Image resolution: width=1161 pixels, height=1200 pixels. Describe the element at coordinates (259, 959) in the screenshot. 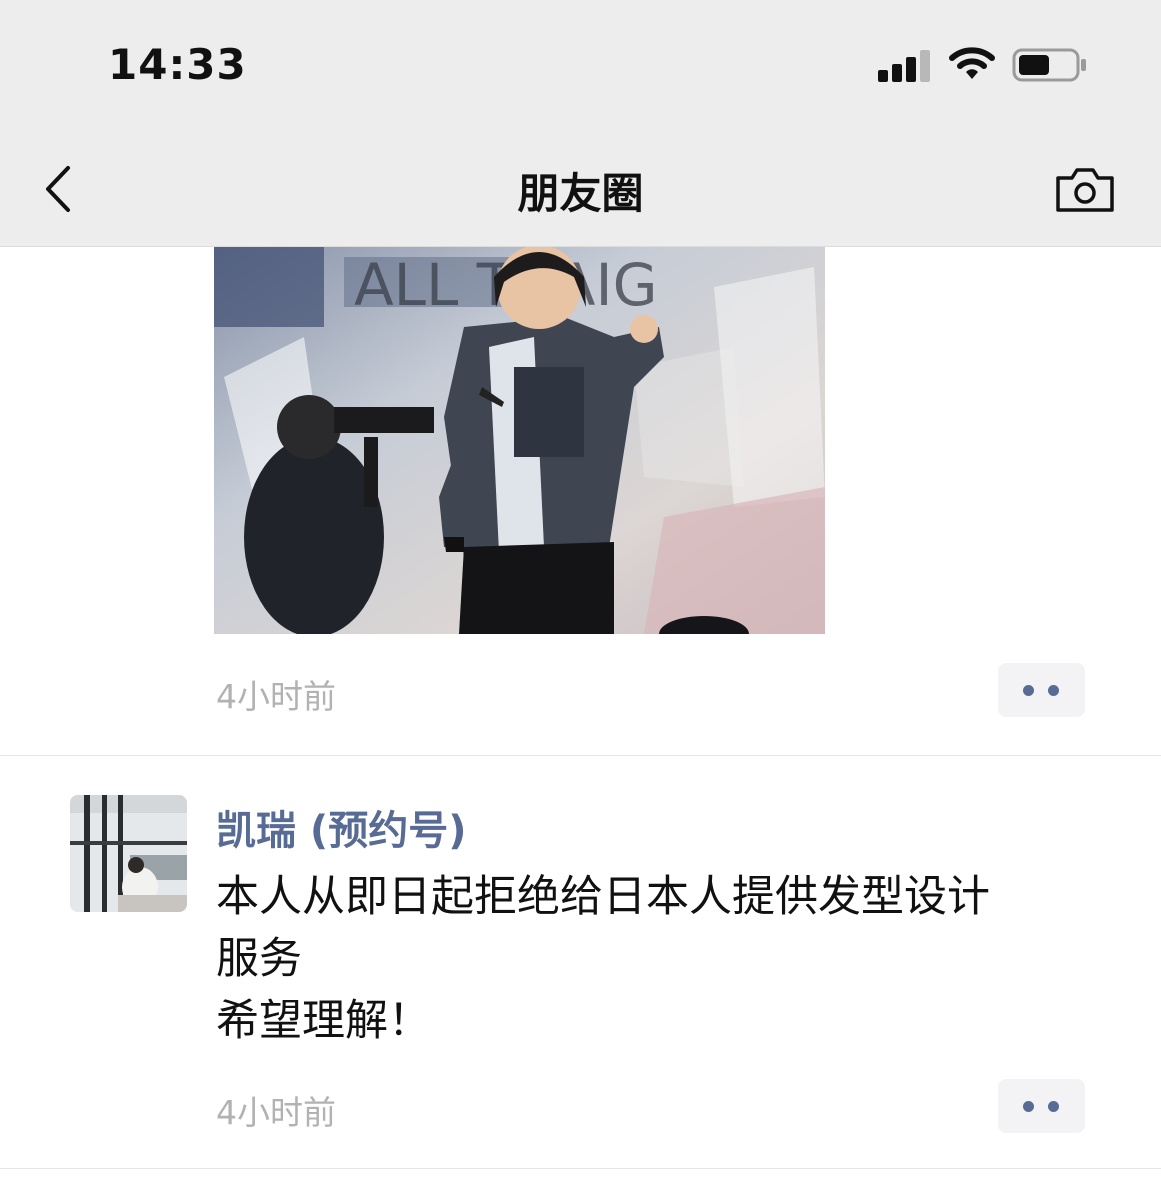

I see `post-text-line: 服务` at that location.